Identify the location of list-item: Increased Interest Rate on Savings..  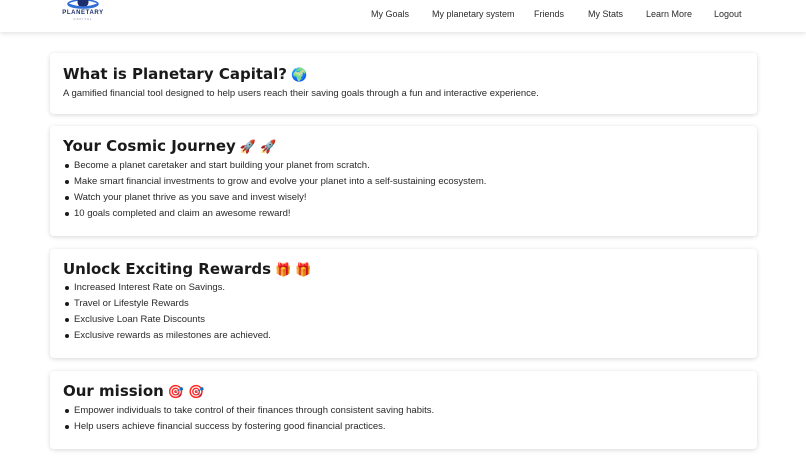
(168, 288).